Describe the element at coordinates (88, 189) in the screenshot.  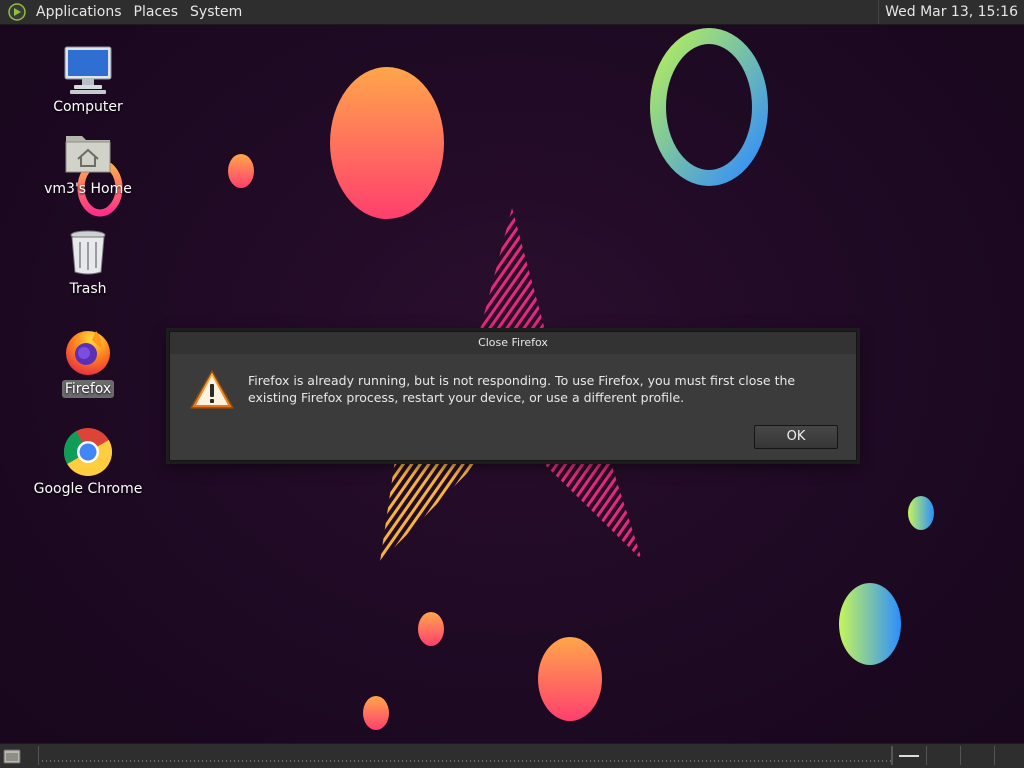
I see `desktop-icon-label: vm3's Home` at that location.